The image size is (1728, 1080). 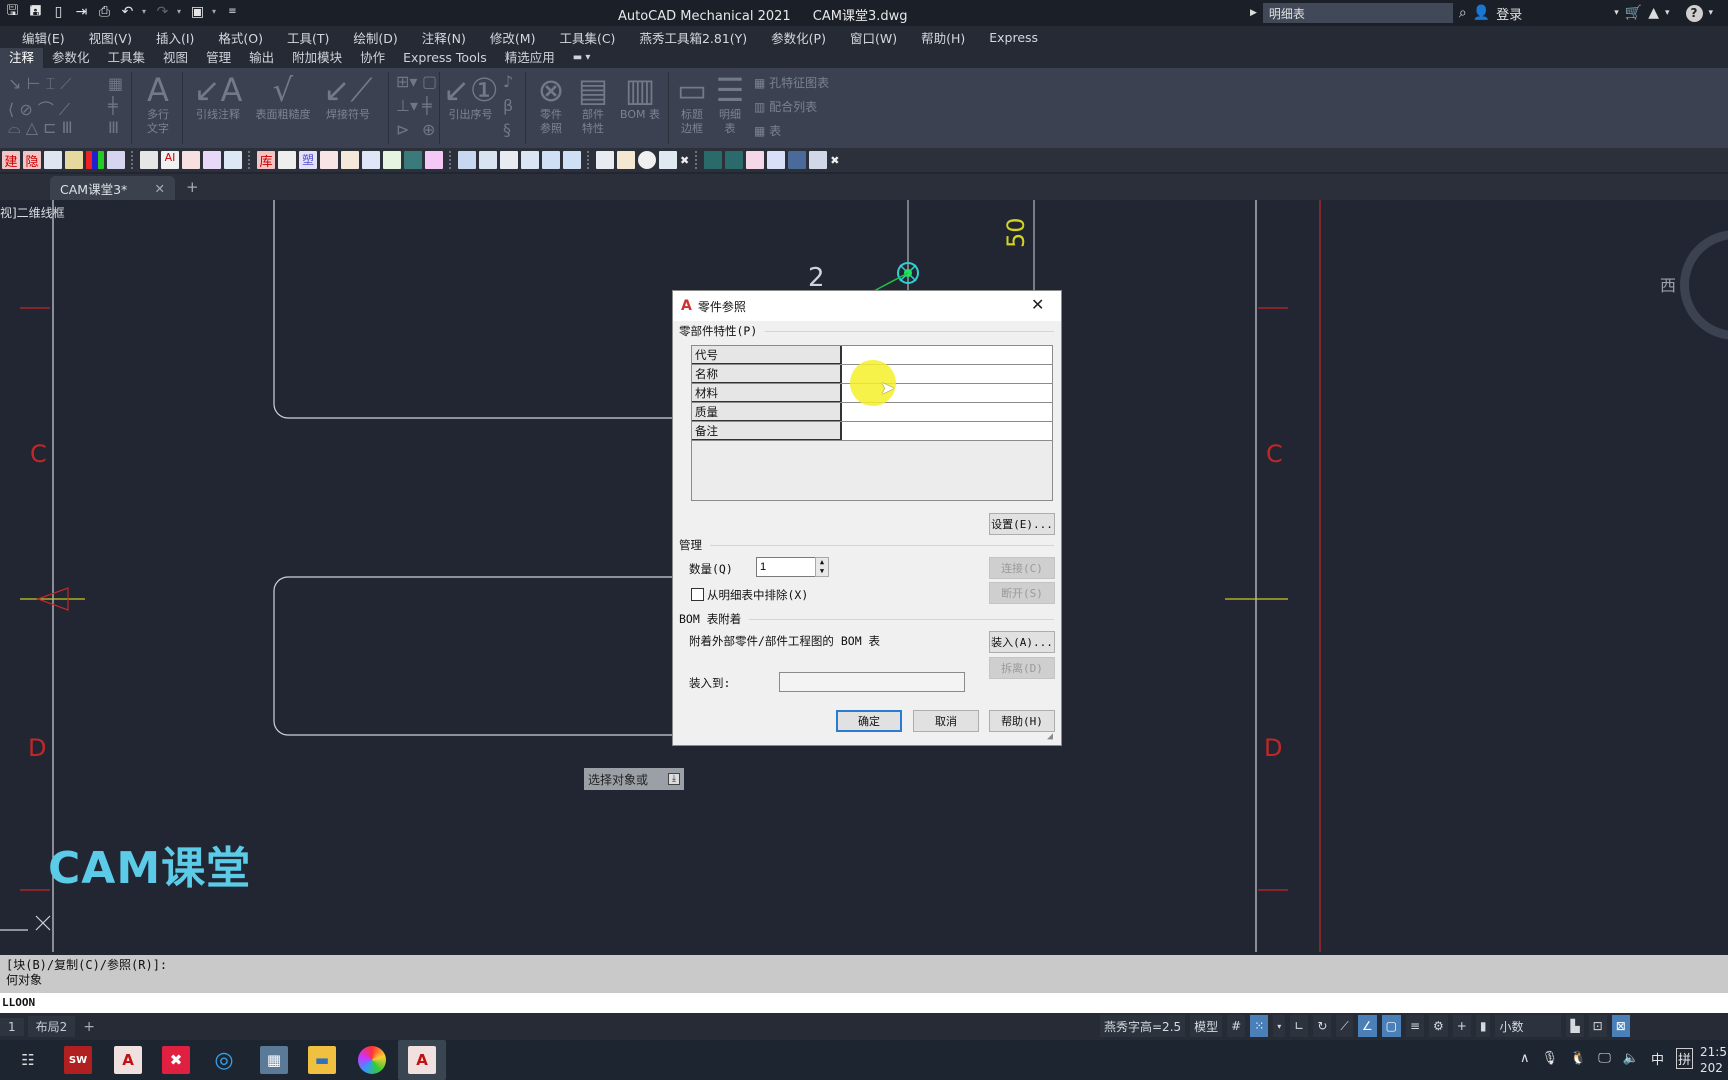 What do you see at coordinates (692, 104) in the screenshot?
I see `title-border-button: ▭ 标题 边框` at bounding box center [692, 104].